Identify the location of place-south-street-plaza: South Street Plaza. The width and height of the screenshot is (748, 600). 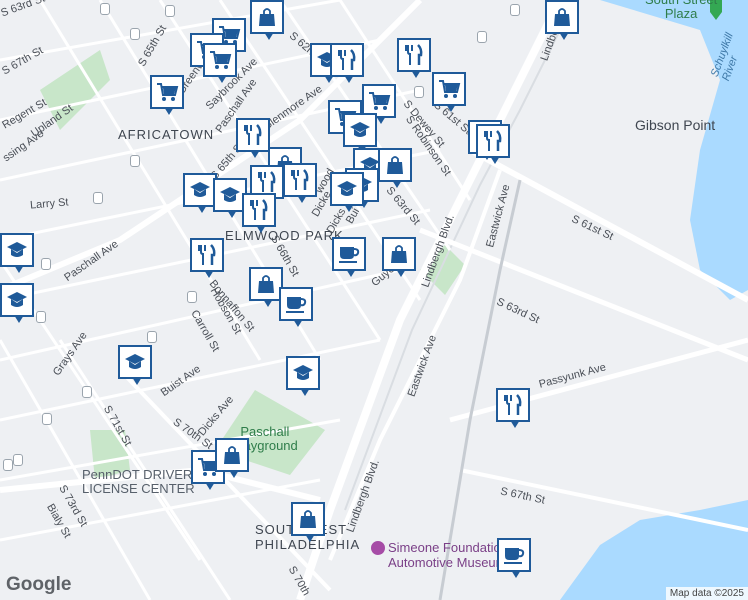
(681, 10).